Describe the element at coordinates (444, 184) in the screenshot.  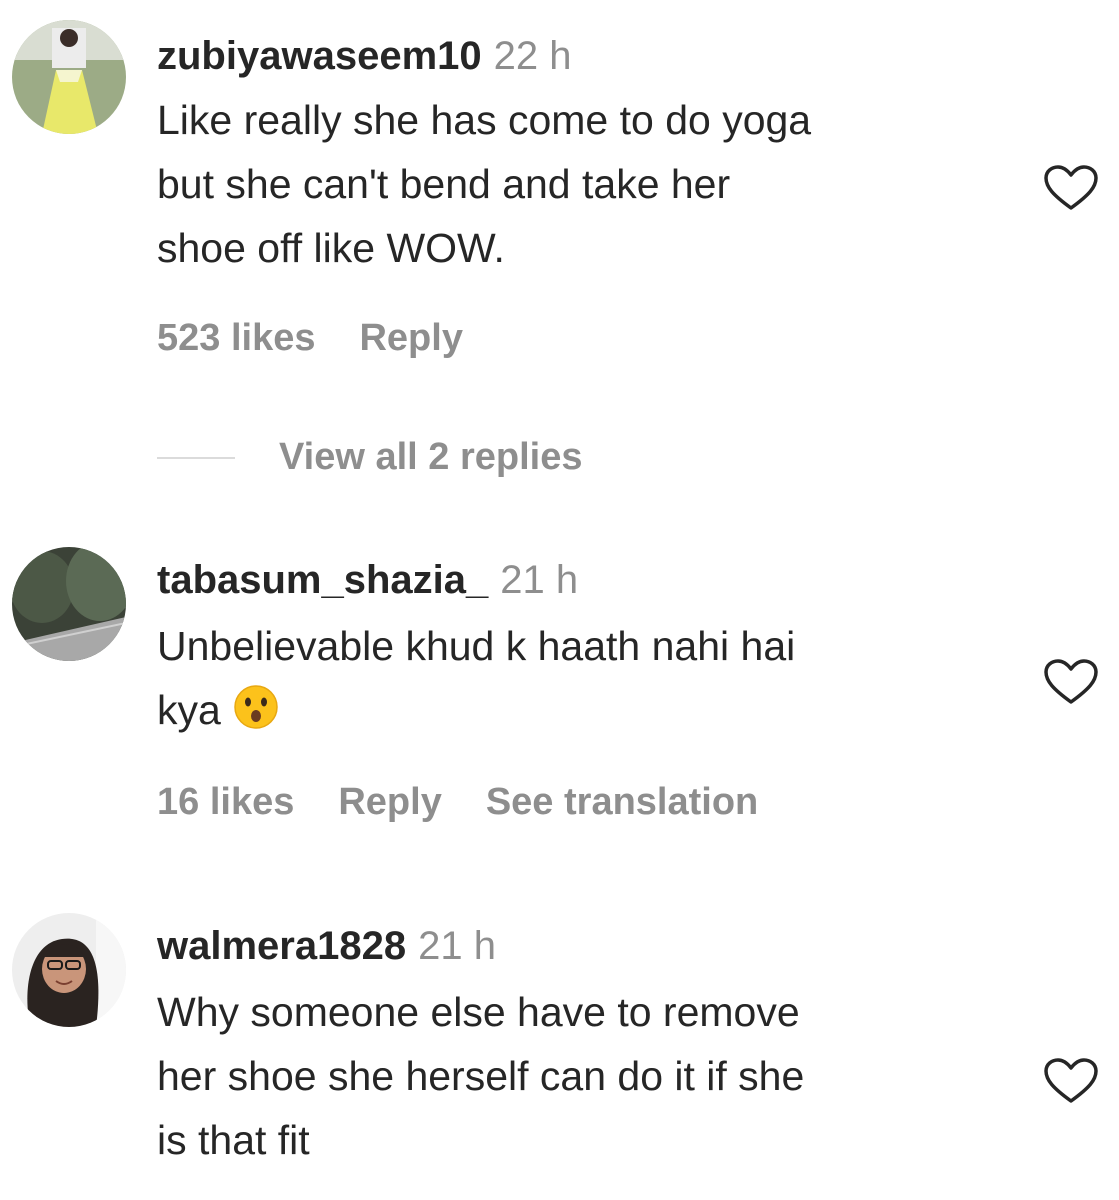
I see `comment-line: but she can't bend and take her` at that location.